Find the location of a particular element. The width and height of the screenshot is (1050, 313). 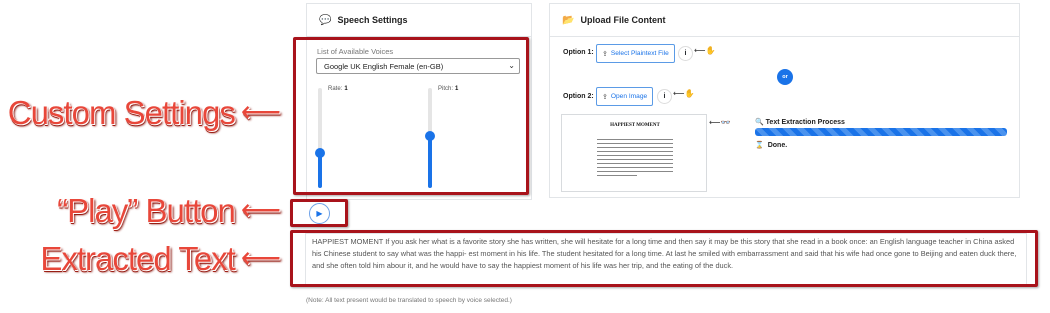

open-image-button: ⇪ Open Image is located at coordinates (625, 96).